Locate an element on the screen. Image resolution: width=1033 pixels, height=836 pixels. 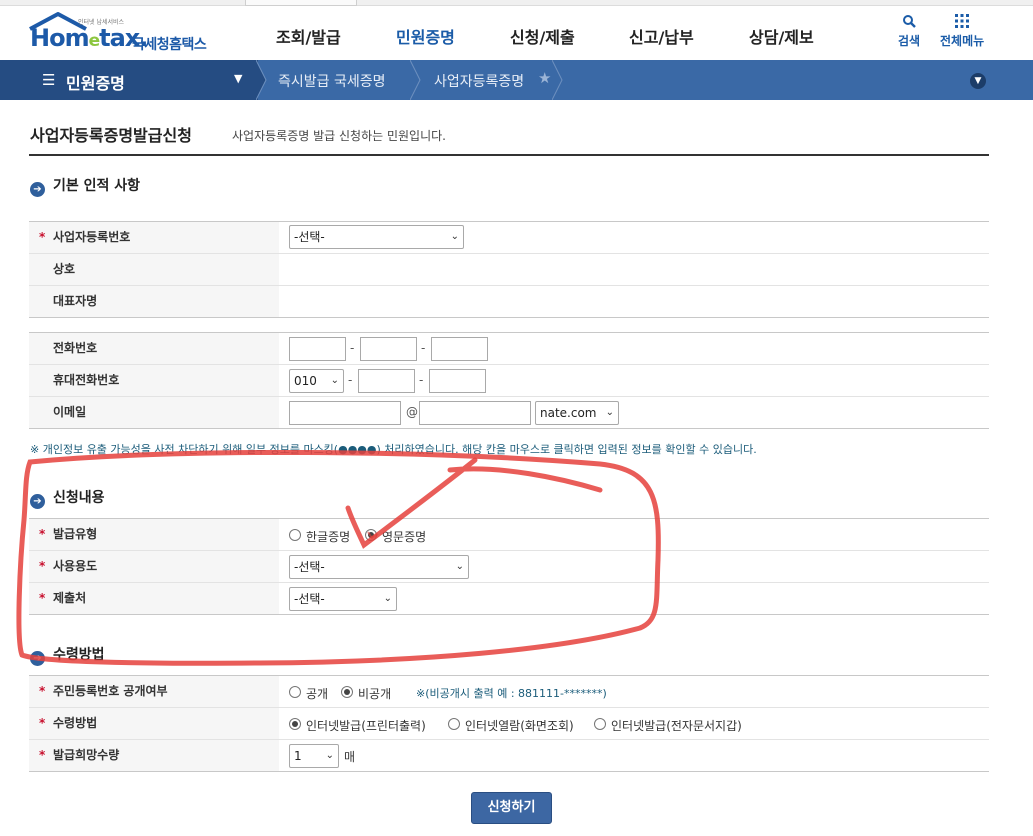
radio-method-print-label: 인터넷발급(프린터출력) is located at coordinates (366, 725).